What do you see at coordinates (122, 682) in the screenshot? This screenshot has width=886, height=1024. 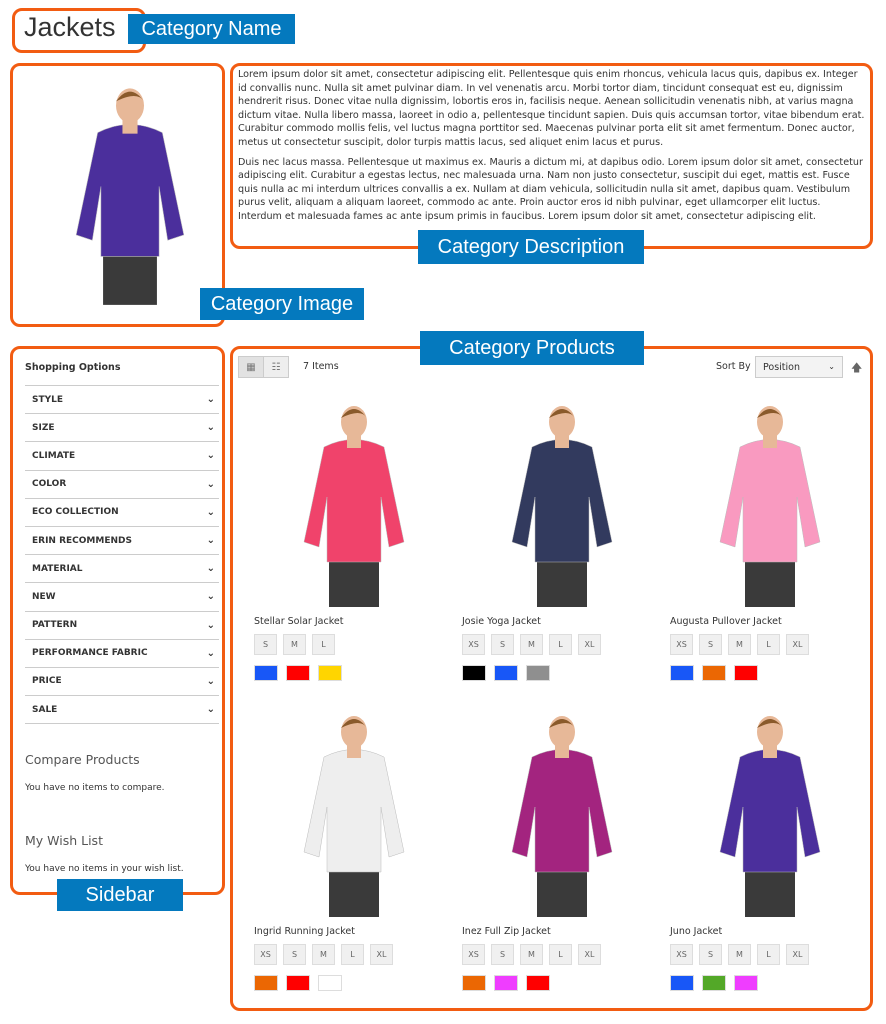 I see `filter-price: PRICE ⌄` at bounding box center [122, 682].